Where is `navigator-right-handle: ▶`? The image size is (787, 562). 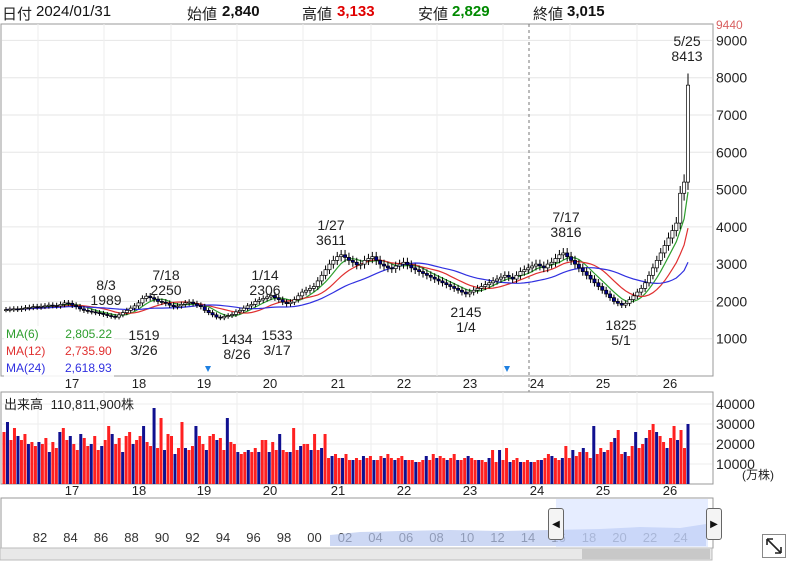 navigator-right-handle: ▶ is located at coordinates (714, 524).